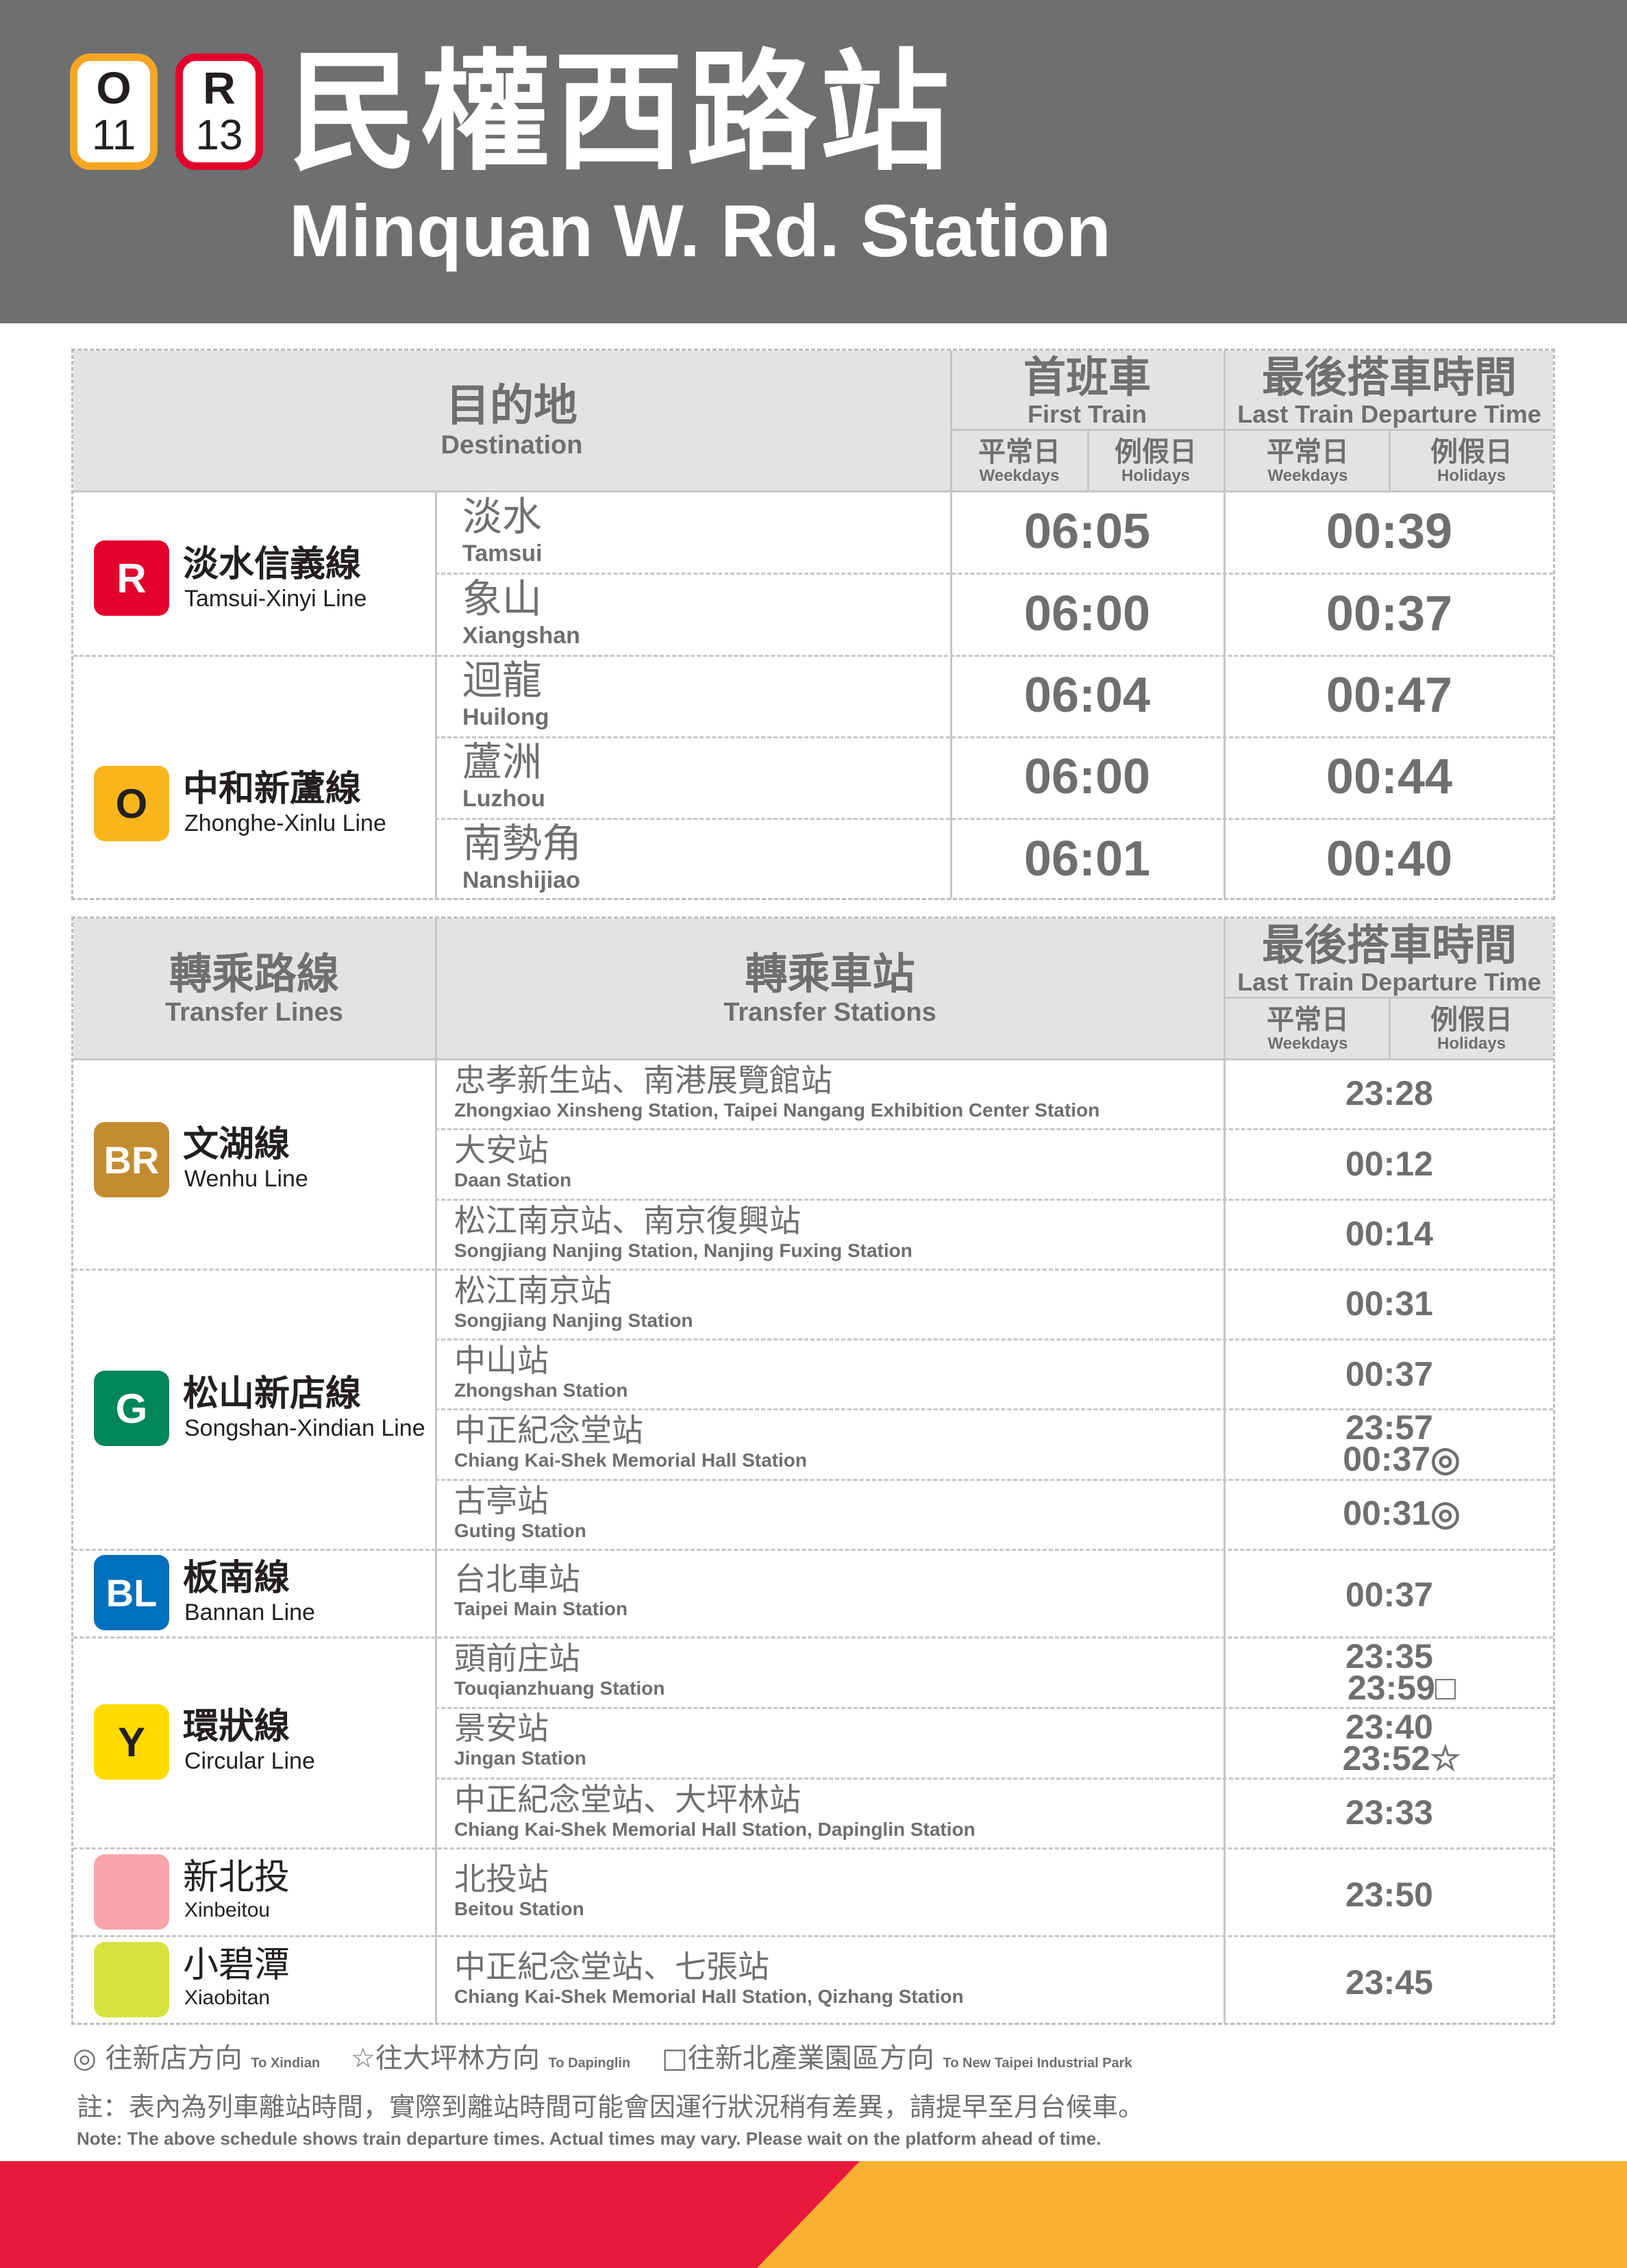 This screenshot has height=2268, width=1627. Describe the element at coordinates (285, 823) in the screenshot. I see `line-name-en: Zhonghe-Xinlu Line` at that location.